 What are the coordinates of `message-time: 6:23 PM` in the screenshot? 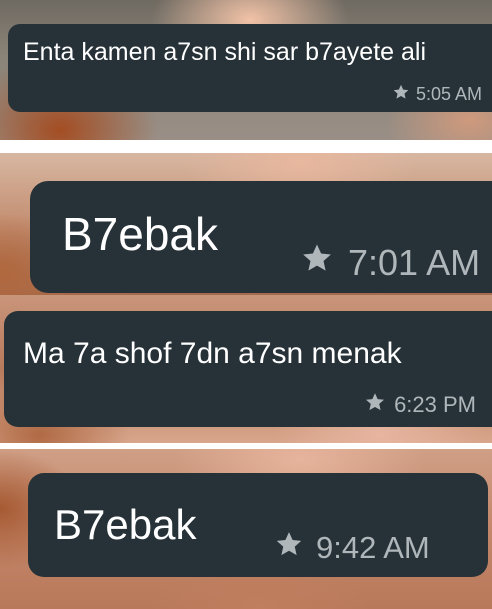 It's located at (435, 404).